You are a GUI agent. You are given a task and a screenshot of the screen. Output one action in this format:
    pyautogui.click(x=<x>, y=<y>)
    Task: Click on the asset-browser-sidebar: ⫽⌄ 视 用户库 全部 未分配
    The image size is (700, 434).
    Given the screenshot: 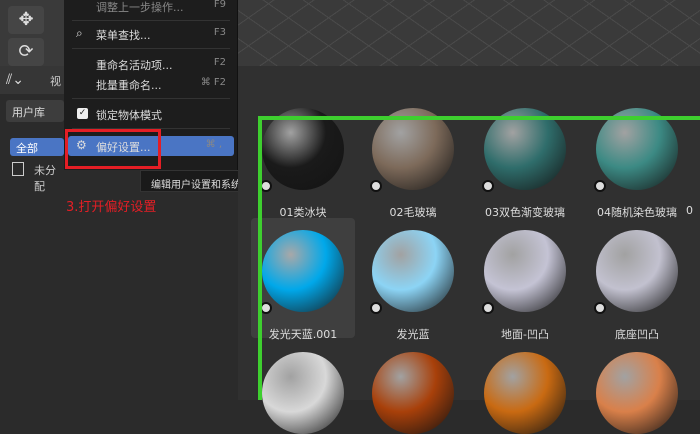 What is the action you would take?
    pyautogui.click(x=32, y=233)
    